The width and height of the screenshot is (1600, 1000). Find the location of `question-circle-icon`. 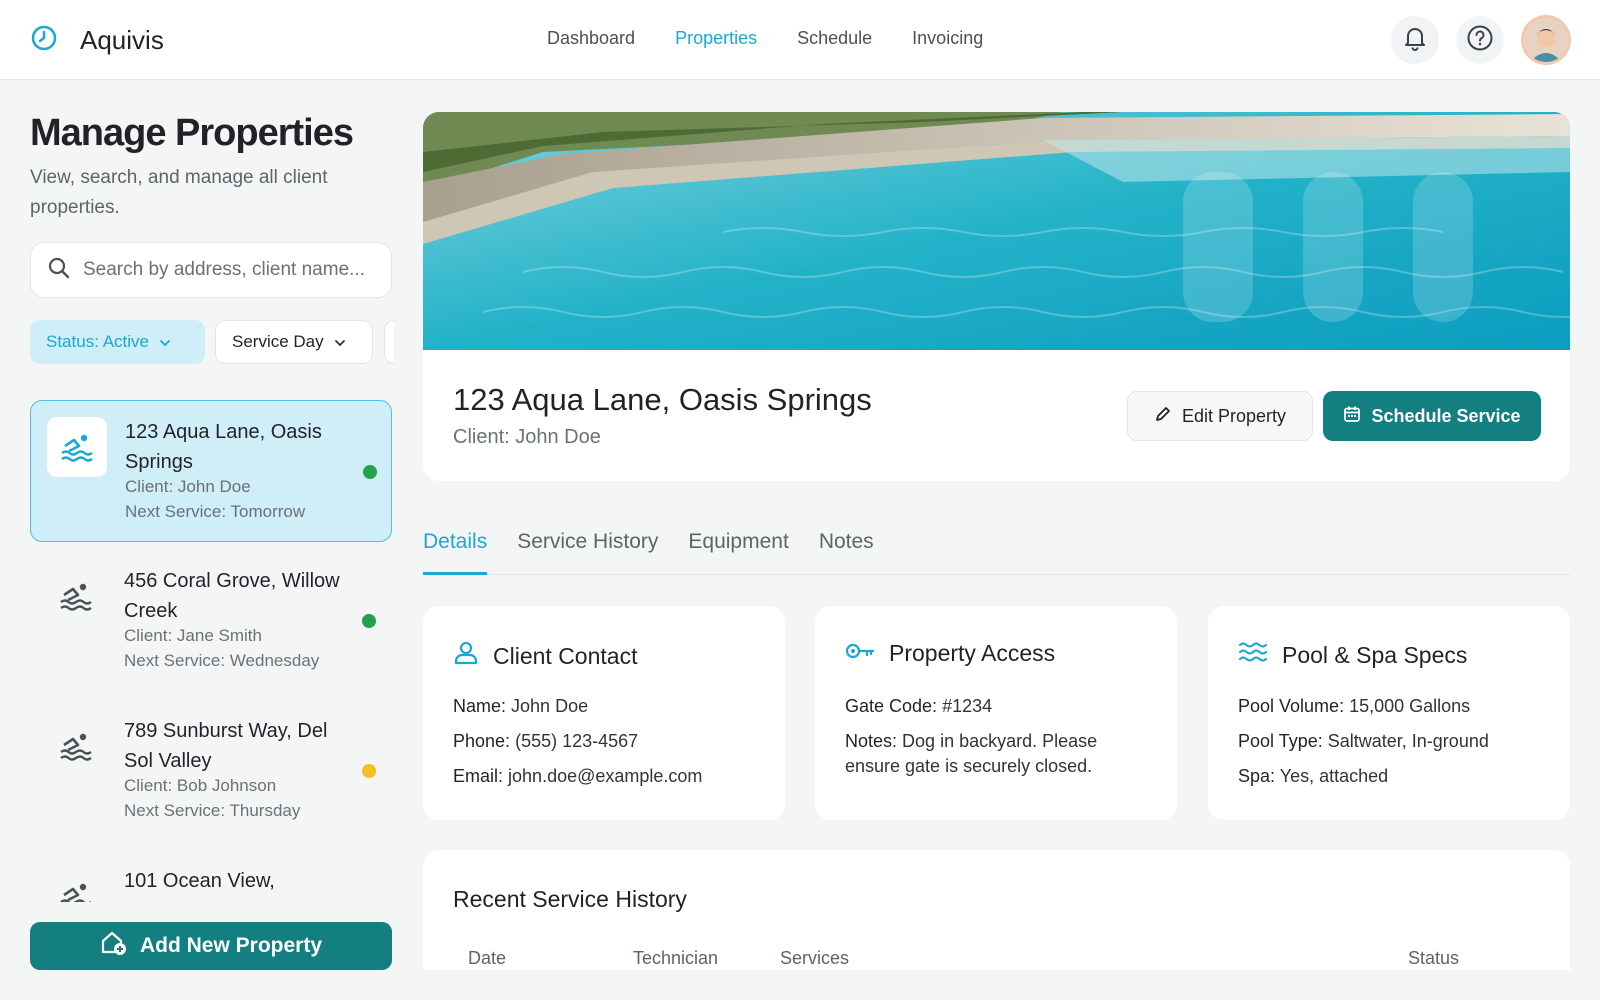

question-circle-icon is located at coordinates (1480, 40).